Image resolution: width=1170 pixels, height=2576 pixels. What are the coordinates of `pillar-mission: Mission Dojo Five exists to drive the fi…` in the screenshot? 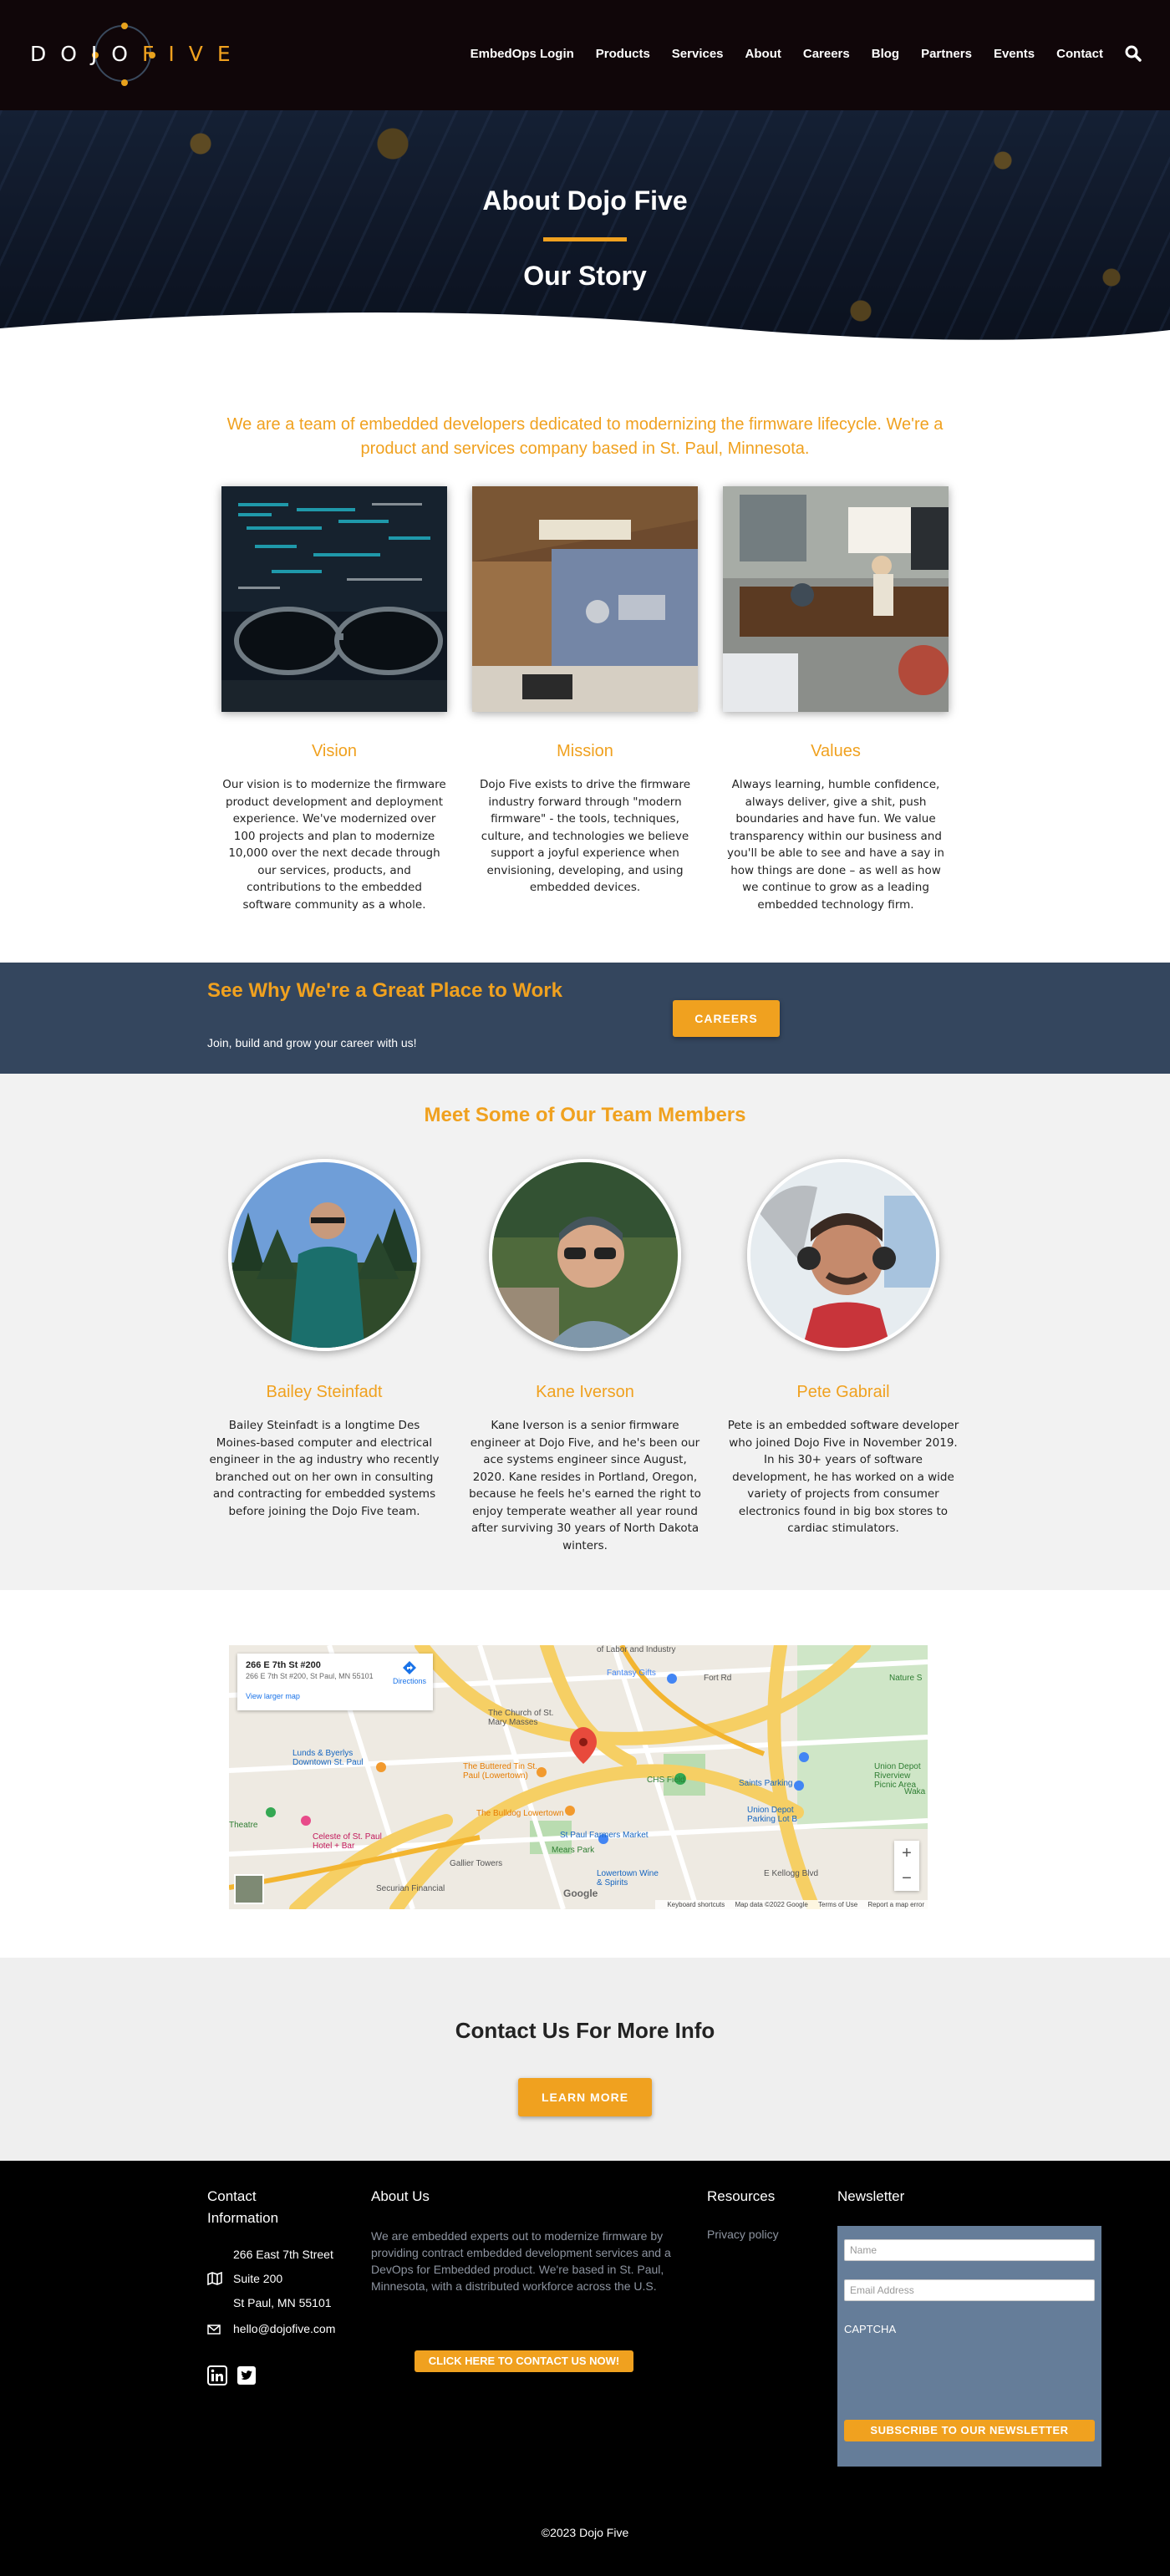 It's located at (585, 691).